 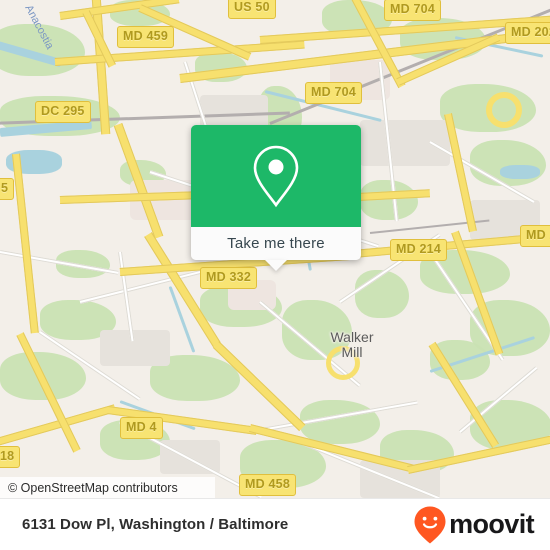 What do you see at coordinates (252, 9) in the screenshot?
I see `shield-us-50: US 50` at bounding box center [252, 9].